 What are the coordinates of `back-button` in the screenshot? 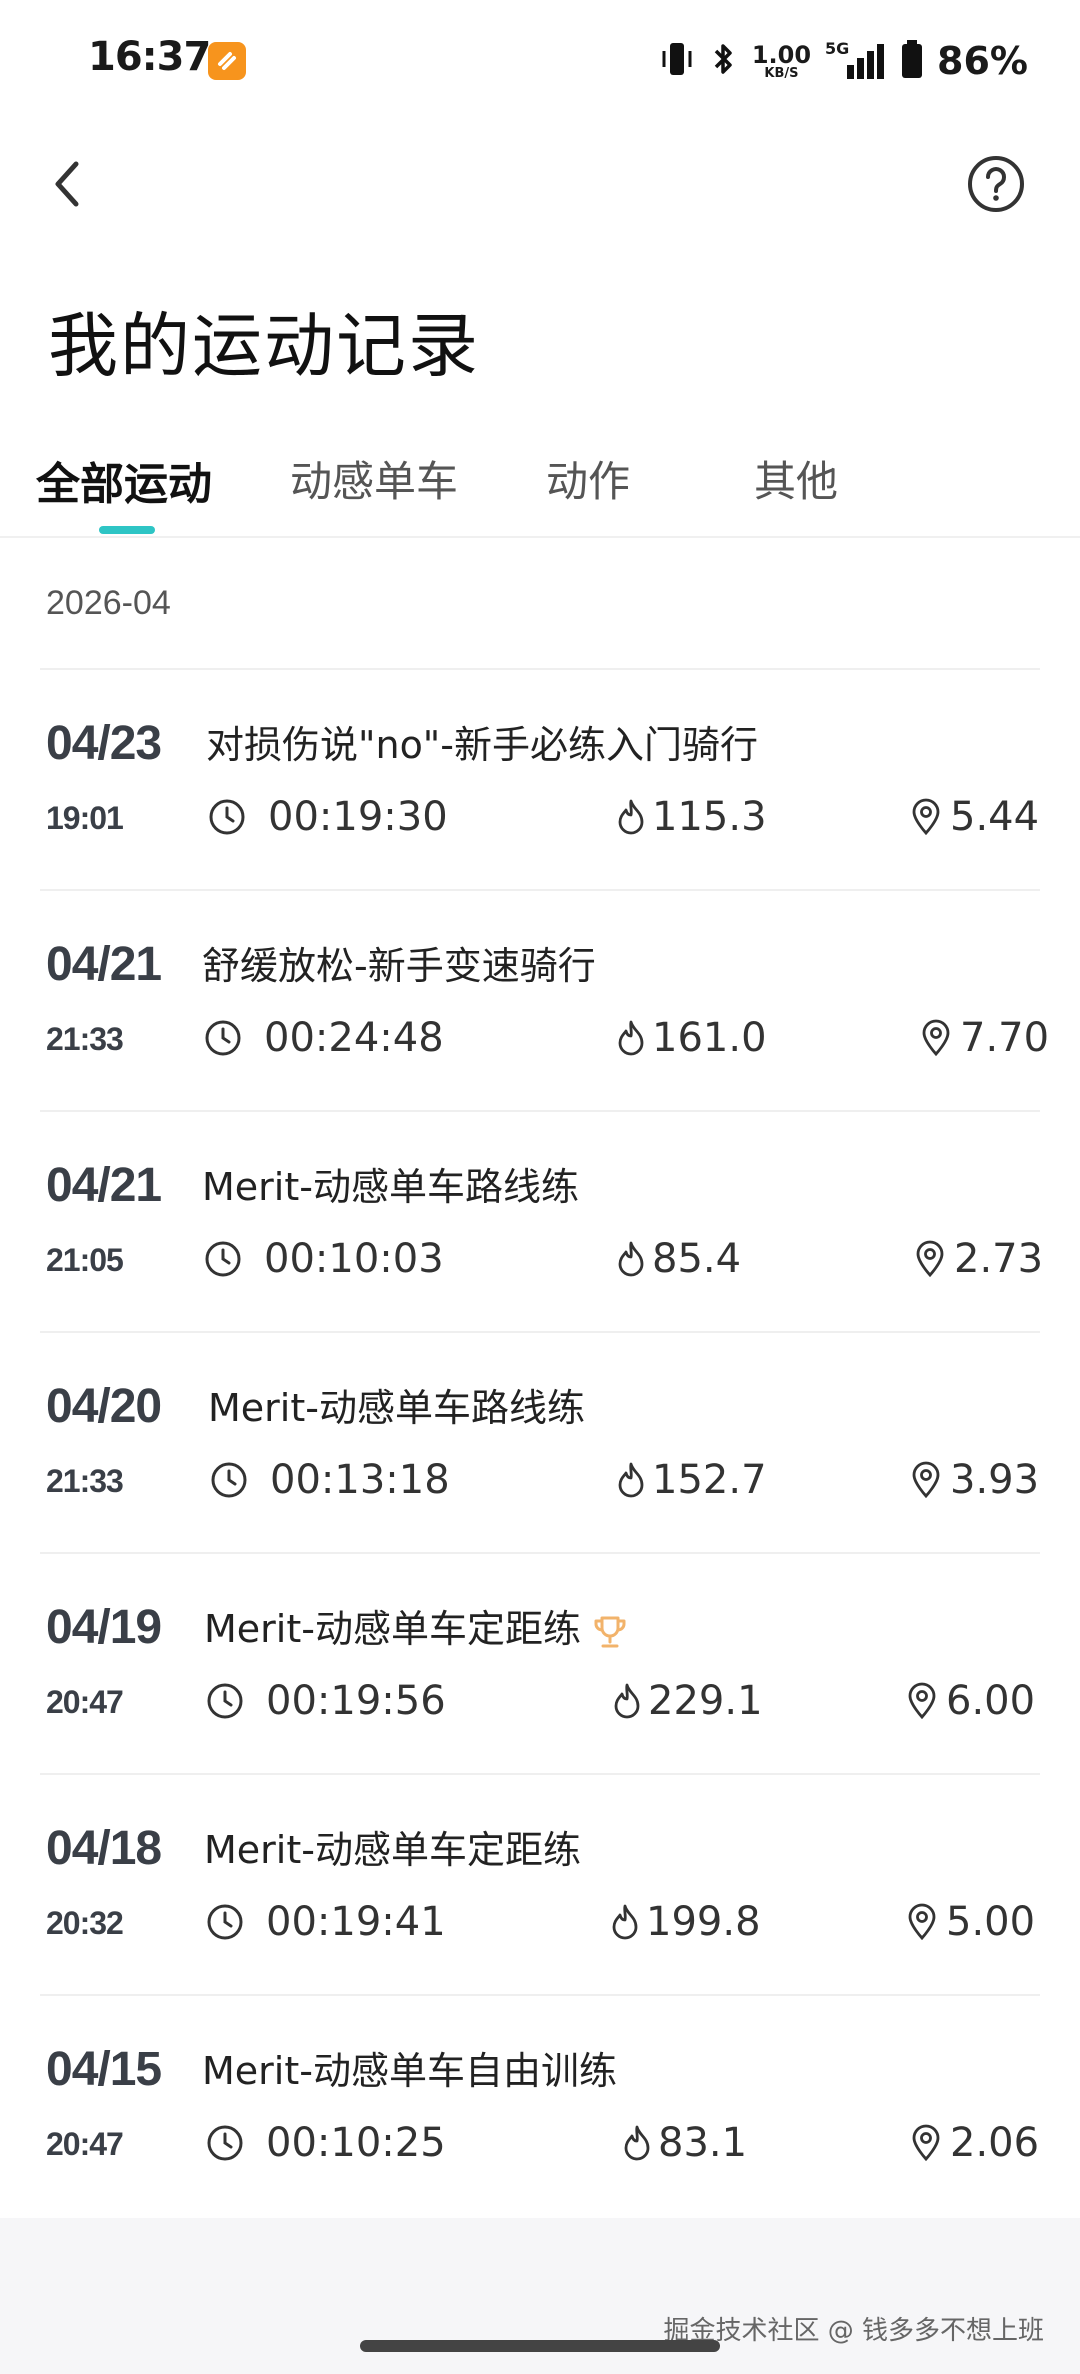 It's located at (68, 184).